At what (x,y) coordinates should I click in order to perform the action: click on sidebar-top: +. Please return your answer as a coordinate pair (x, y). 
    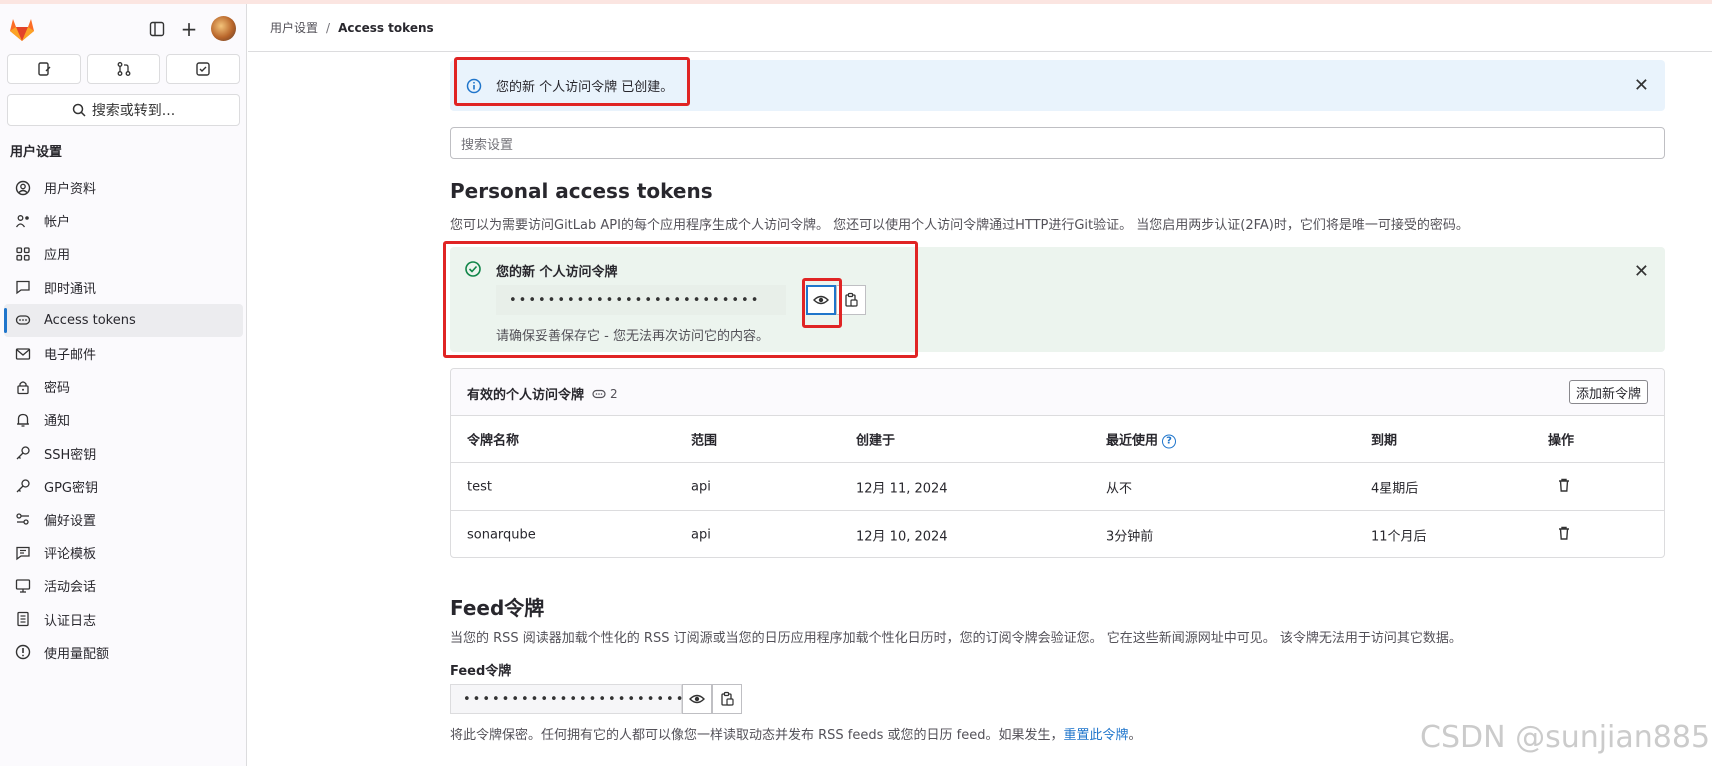
    Looking at the image, I should click on (123, 27).